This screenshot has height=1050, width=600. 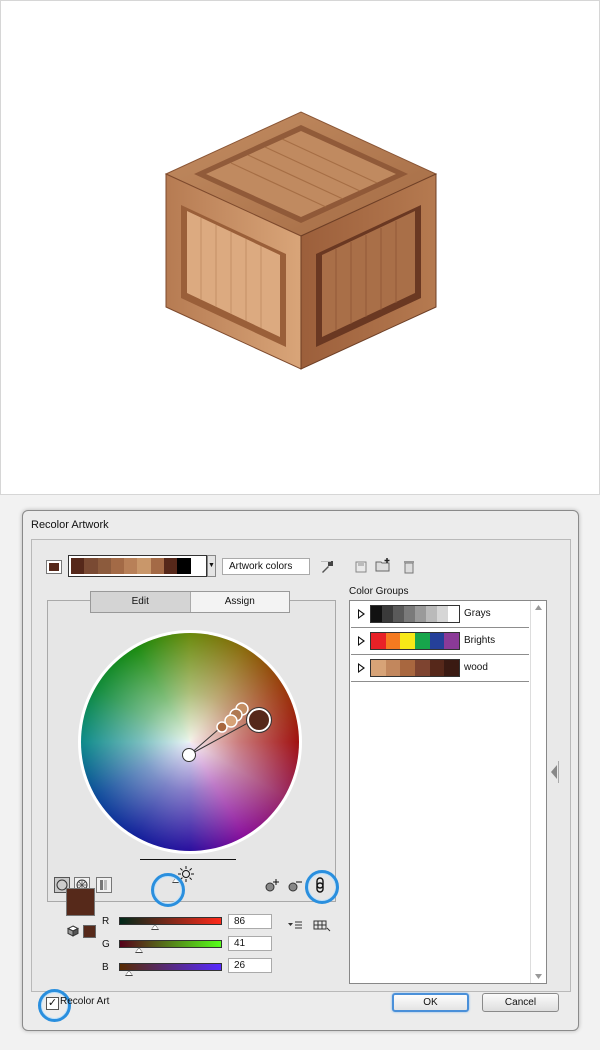 I want to click on eyedropper-icon, so click(x=327, y=567).